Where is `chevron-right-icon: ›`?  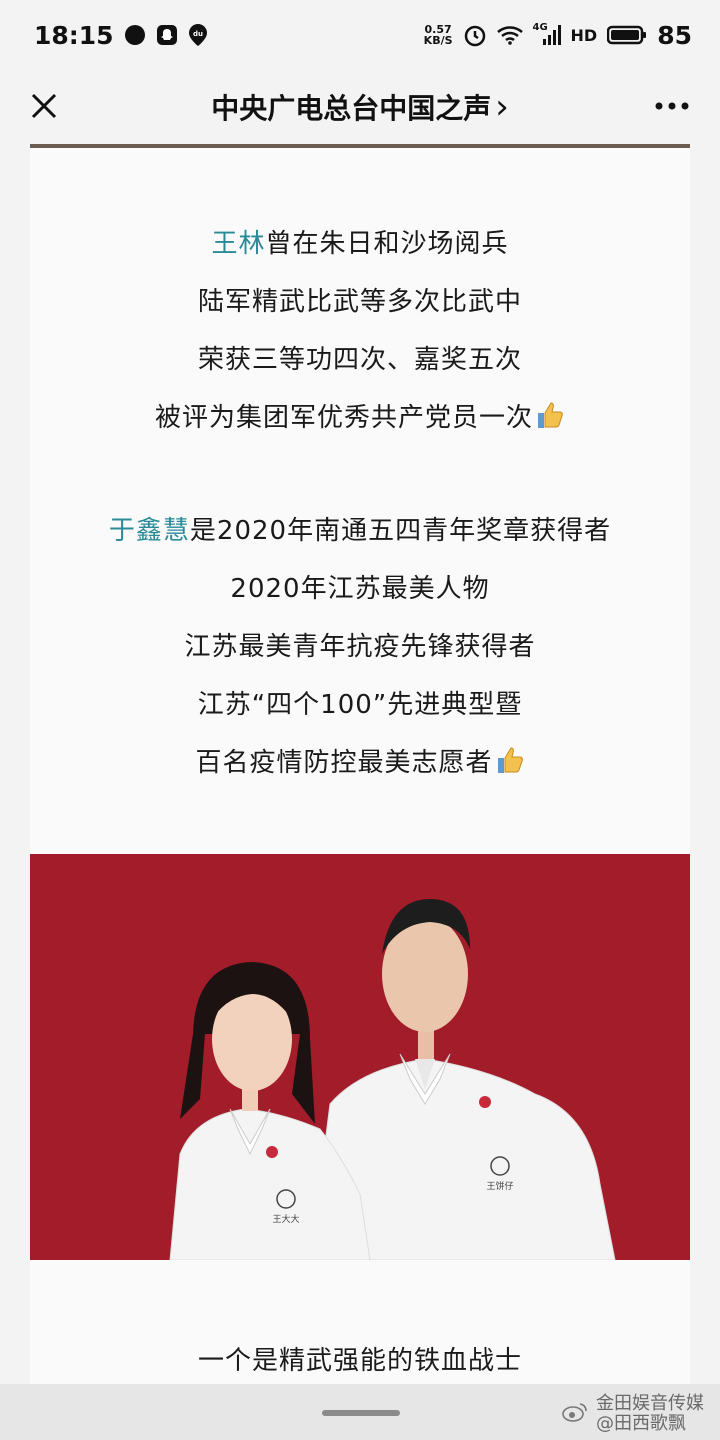 chevron-right-icon: › is located at coordinates (502, 107).